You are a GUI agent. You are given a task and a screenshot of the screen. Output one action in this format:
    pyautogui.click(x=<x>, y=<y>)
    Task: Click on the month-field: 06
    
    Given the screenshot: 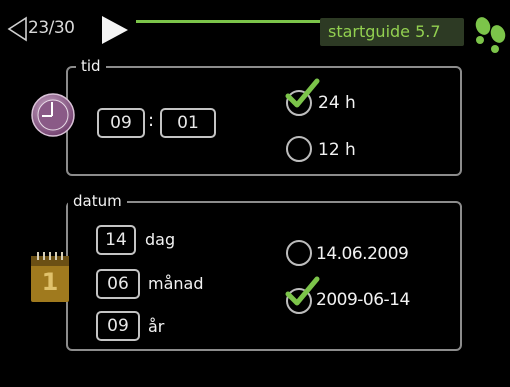 What is the action you would take?
    pyautogui.click(x=118, y=284)
    